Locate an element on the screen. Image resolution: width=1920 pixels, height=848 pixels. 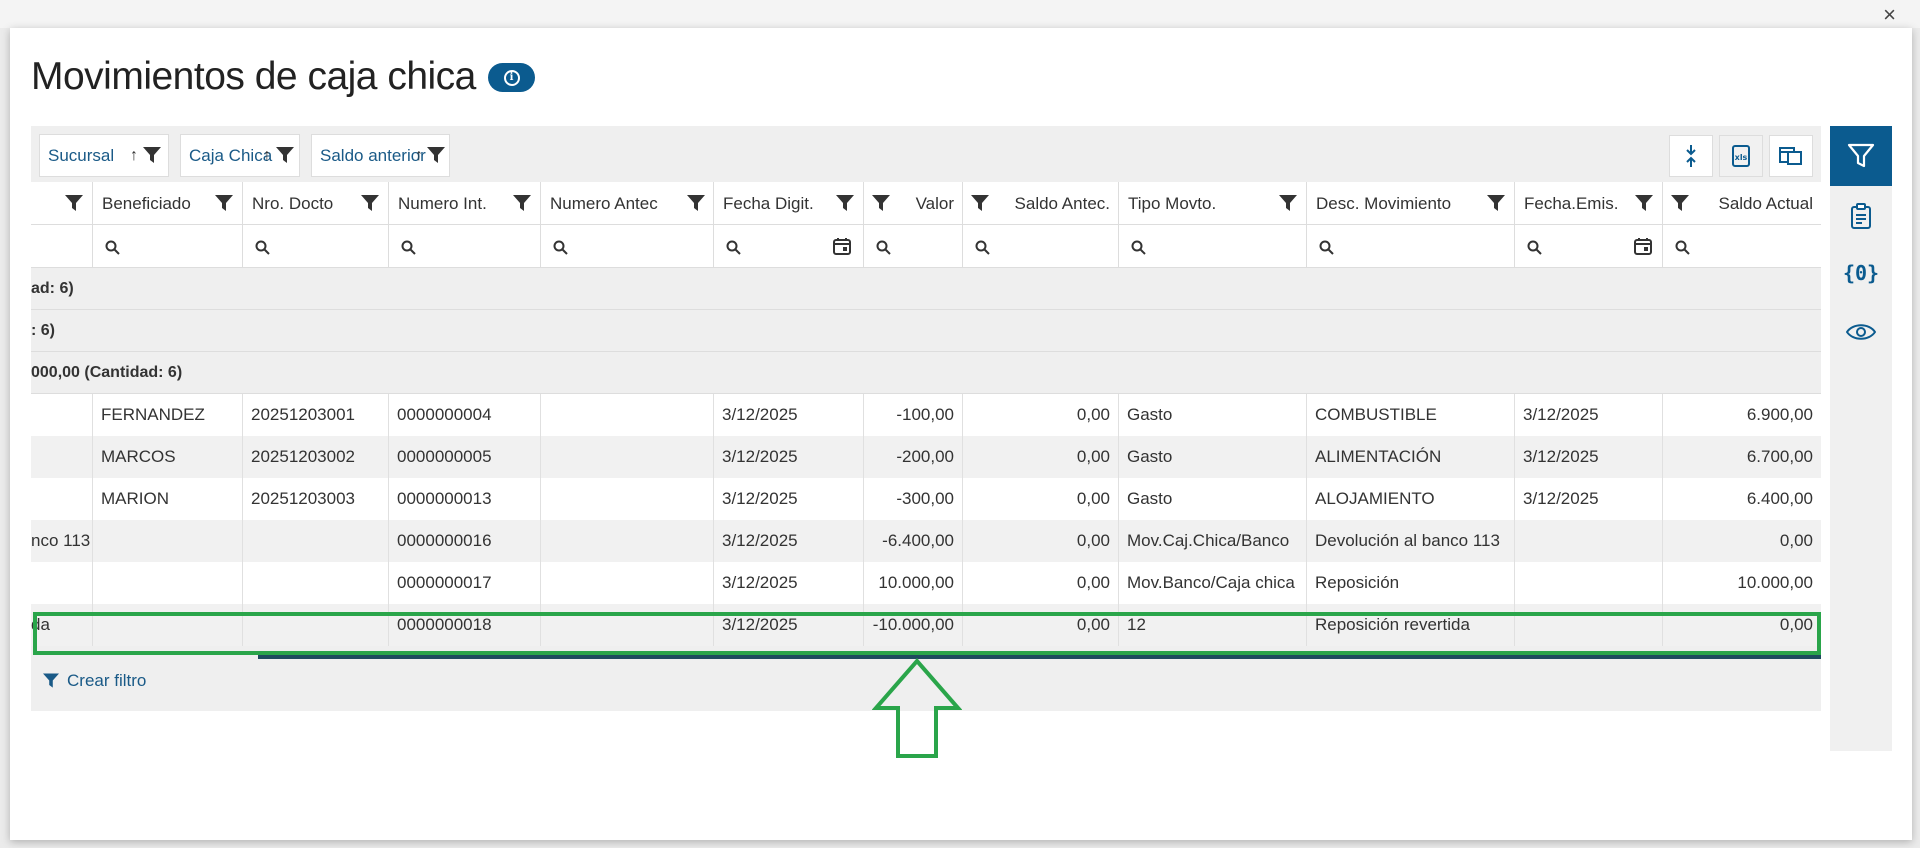
column-header-saldo-actual: Saldo Actual is located at coordinates (1742, 203).